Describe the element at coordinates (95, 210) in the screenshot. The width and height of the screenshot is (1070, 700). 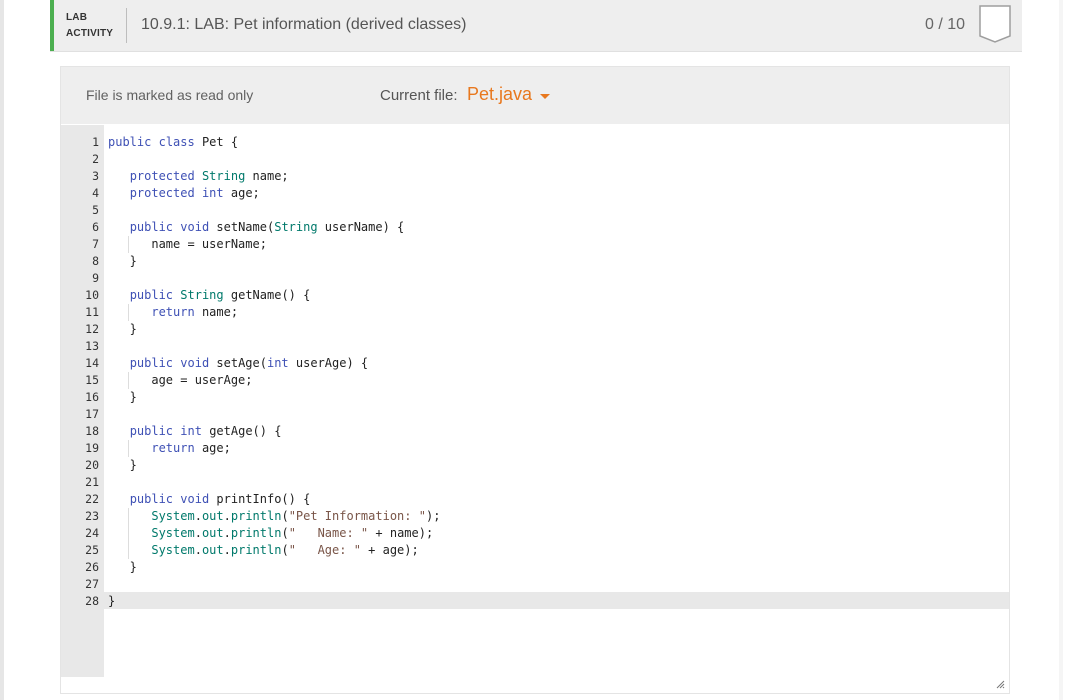
I see `line-number: 5` at that location.